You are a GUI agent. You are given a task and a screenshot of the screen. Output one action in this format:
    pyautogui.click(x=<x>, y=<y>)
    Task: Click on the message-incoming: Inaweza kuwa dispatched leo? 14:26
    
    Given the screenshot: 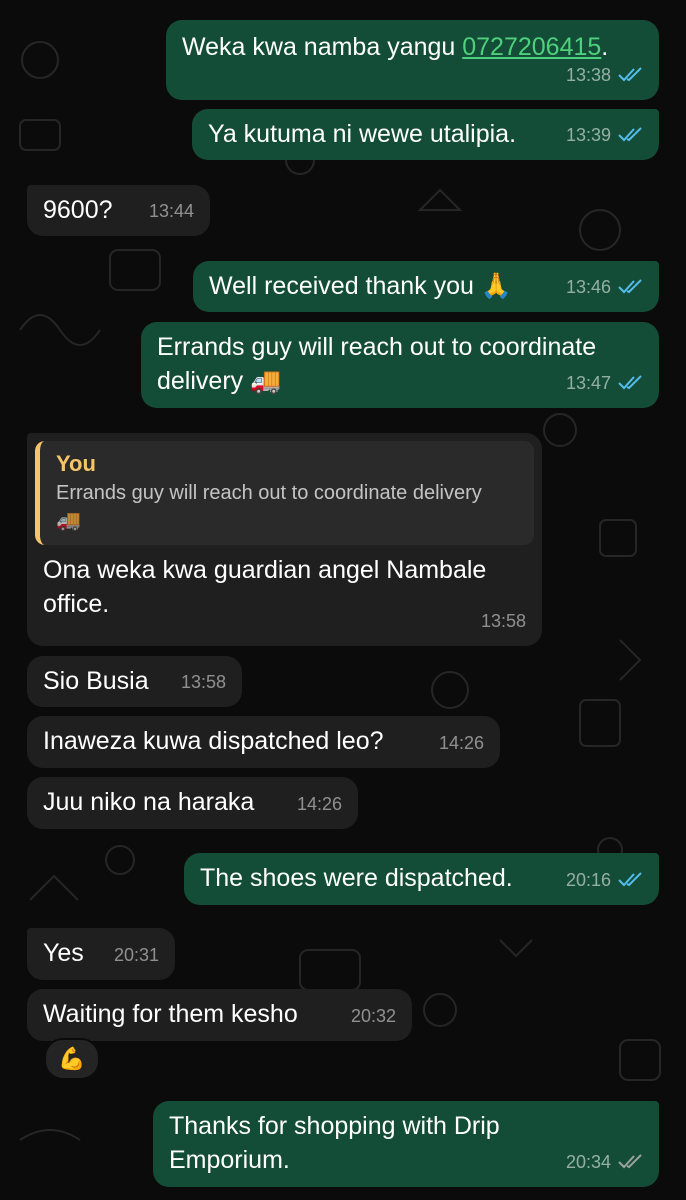 What is the action you would take?
    pyautogui.click(x=263, y=742)
    